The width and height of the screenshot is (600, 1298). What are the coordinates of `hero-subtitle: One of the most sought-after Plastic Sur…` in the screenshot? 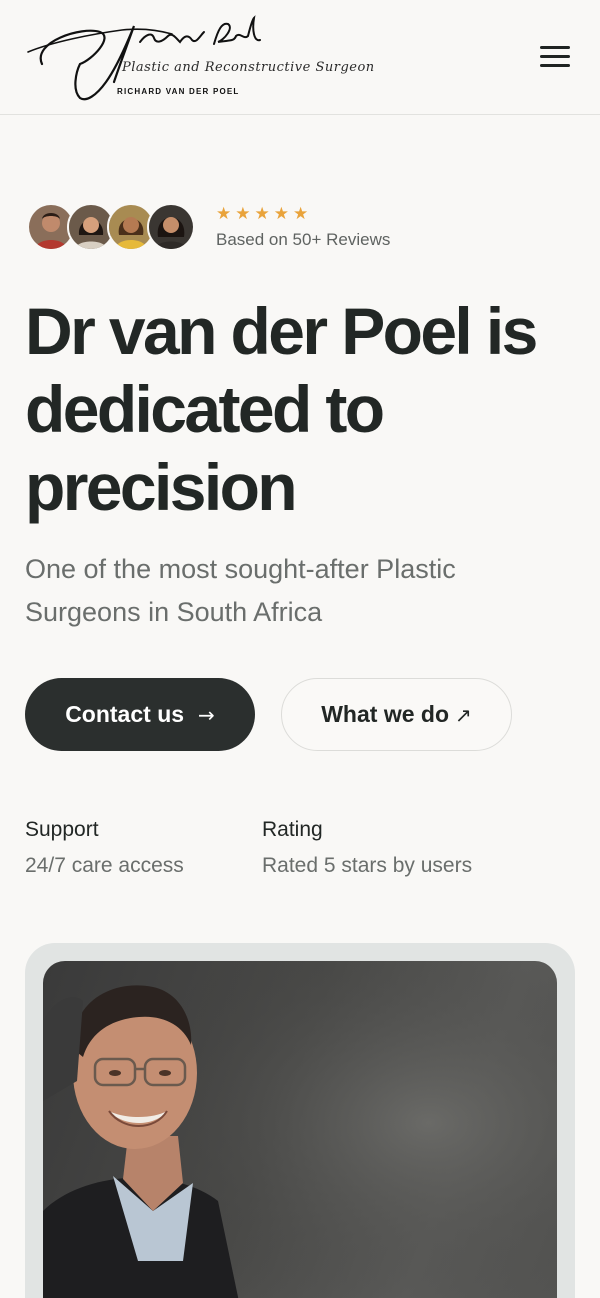 It's located at (240, 590).